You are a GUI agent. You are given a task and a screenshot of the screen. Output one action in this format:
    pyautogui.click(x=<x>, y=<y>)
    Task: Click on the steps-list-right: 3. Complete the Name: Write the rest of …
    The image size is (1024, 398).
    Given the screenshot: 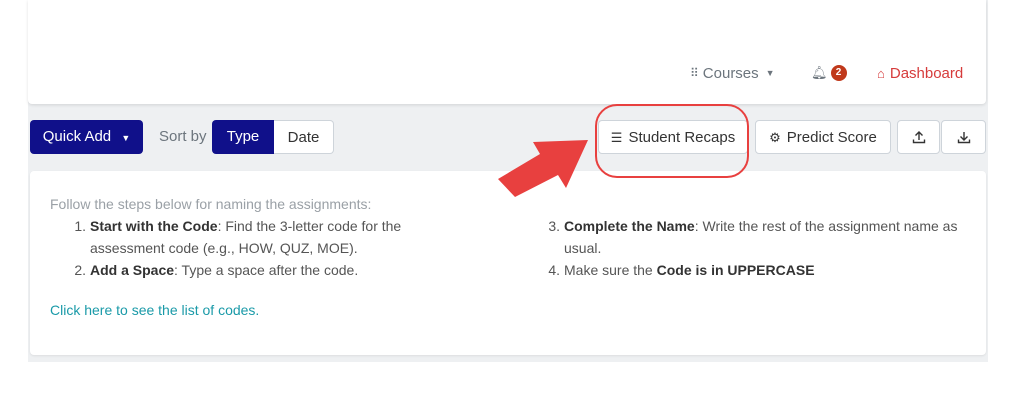 What is the action you would take?
    pyautogui.click(x=754, y=248)
    